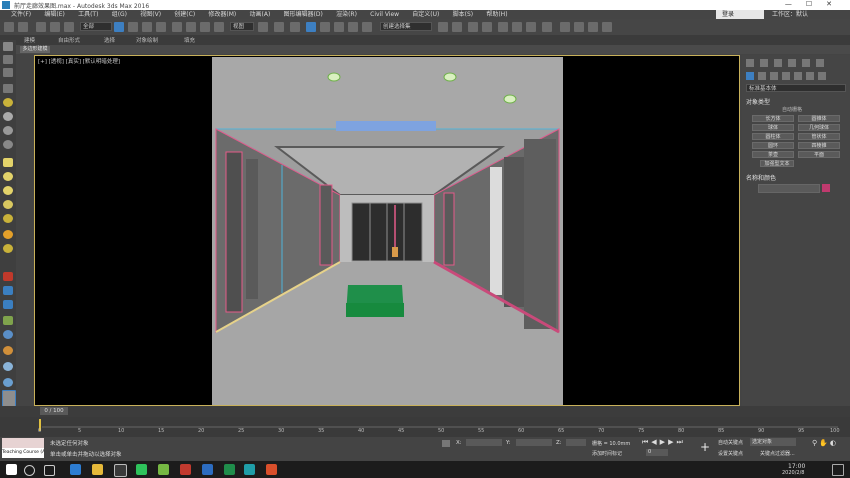 The height and width of the screenshot is (478, 850). What do you see at coordinates (8, 304) in the screenshot?
I see `transform-icon` at bounding box center [8, 304].